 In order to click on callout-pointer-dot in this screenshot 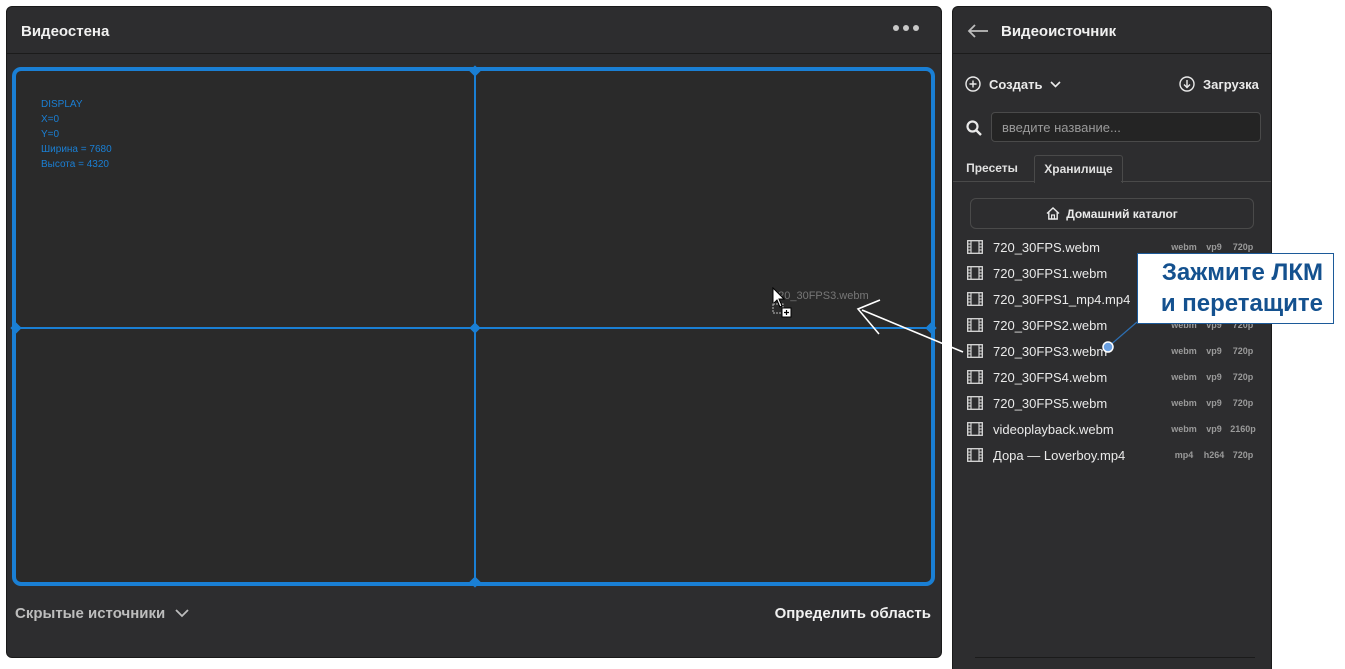, I will do `click(1108, 347)`.